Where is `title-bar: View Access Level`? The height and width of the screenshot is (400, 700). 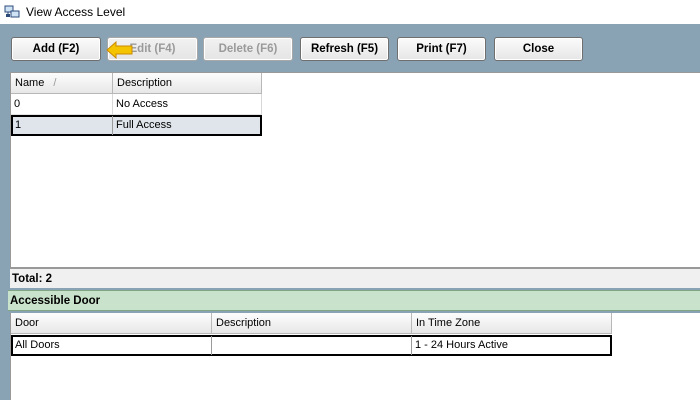 title-bar: View Access Level is located at coordinates (350, 12).